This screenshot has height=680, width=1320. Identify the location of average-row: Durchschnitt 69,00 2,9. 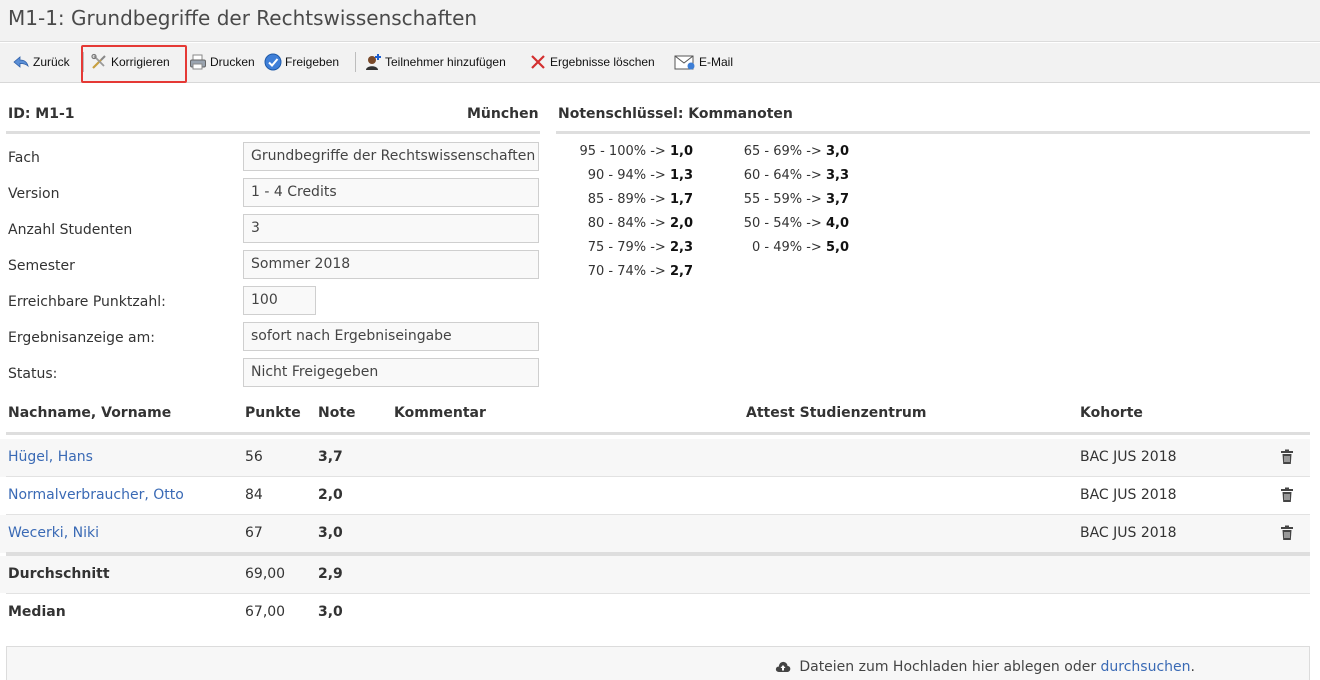
(655, 574).